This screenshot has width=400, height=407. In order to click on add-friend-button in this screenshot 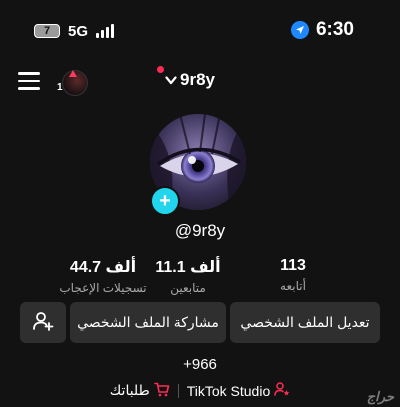, I will do `click(43, 322)`.